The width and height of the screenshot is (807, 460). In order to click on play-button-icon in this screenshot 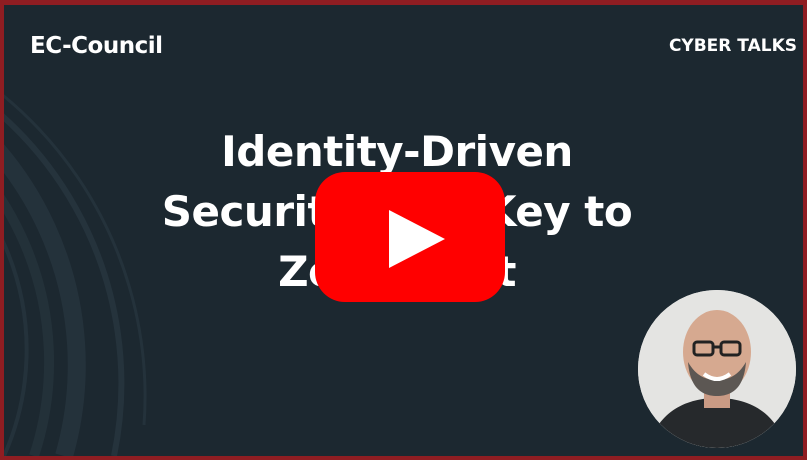, I will do `click(410, 237)`.